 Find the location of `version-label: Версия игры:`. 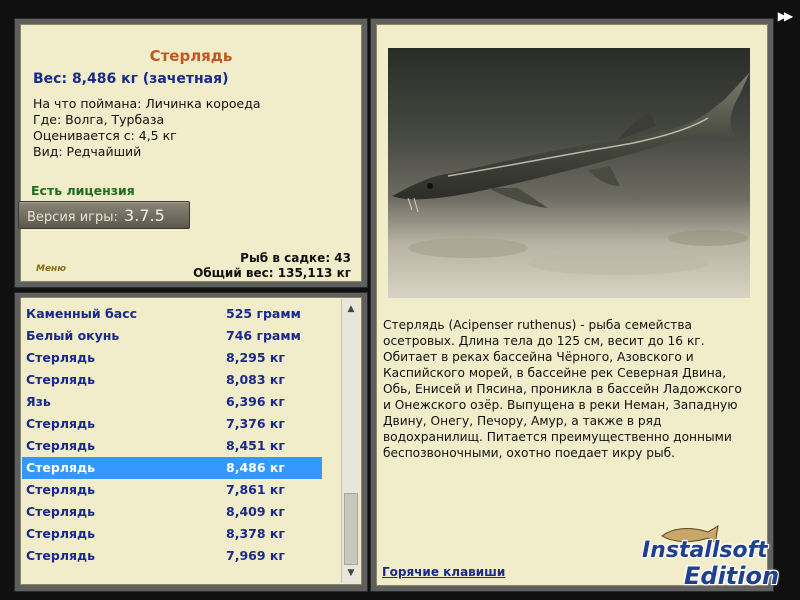

version-label: Версия игры: is located at coordinates (72, 217).